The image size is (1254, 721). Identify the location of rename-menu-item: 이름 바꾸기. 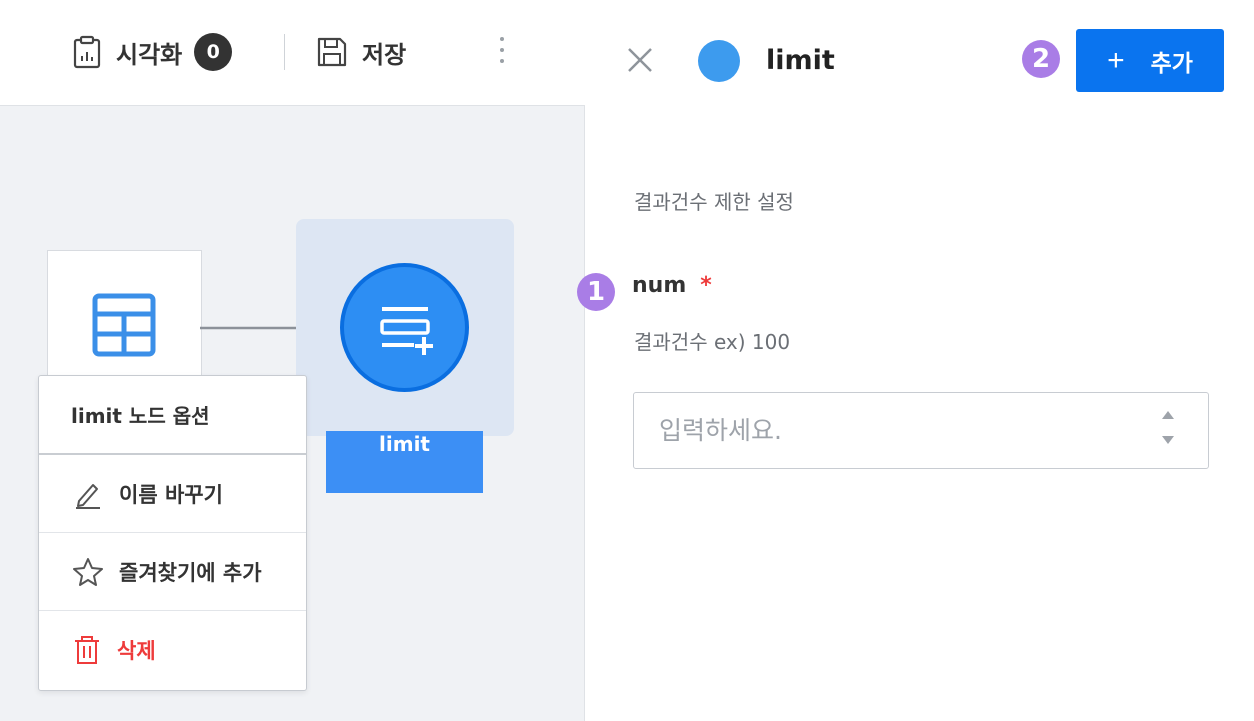
(172, 494).